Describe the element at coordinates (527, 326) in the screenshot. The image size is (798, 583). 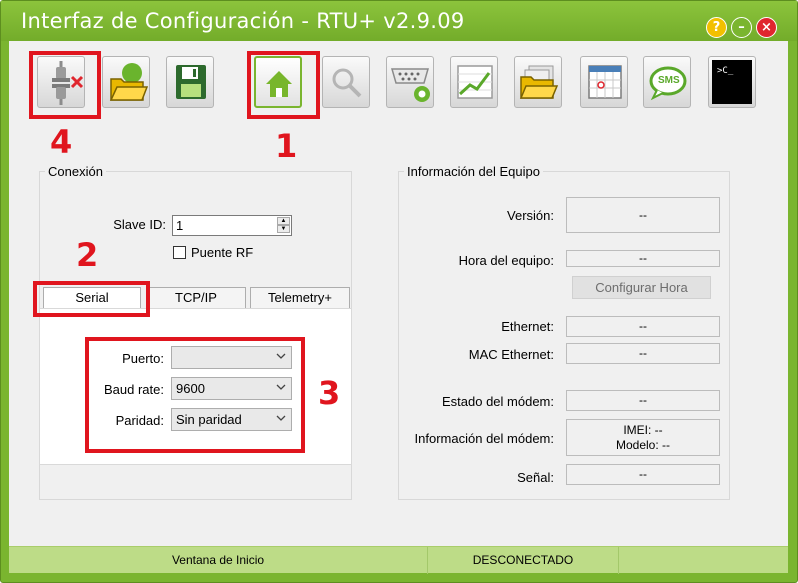
I see `ethernet-label: Ethernet:` at that location.